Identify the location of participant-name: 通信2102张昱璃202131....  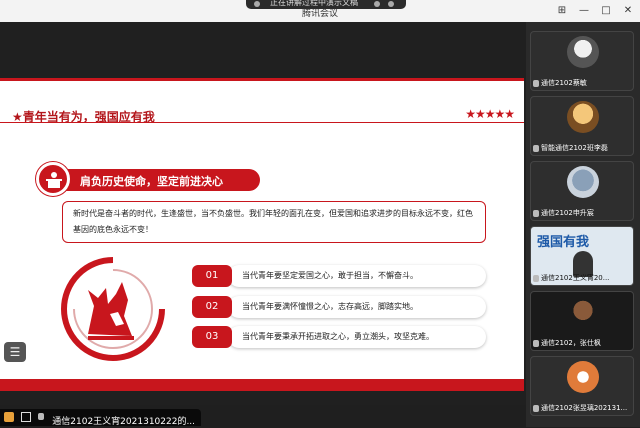
(584, 408).